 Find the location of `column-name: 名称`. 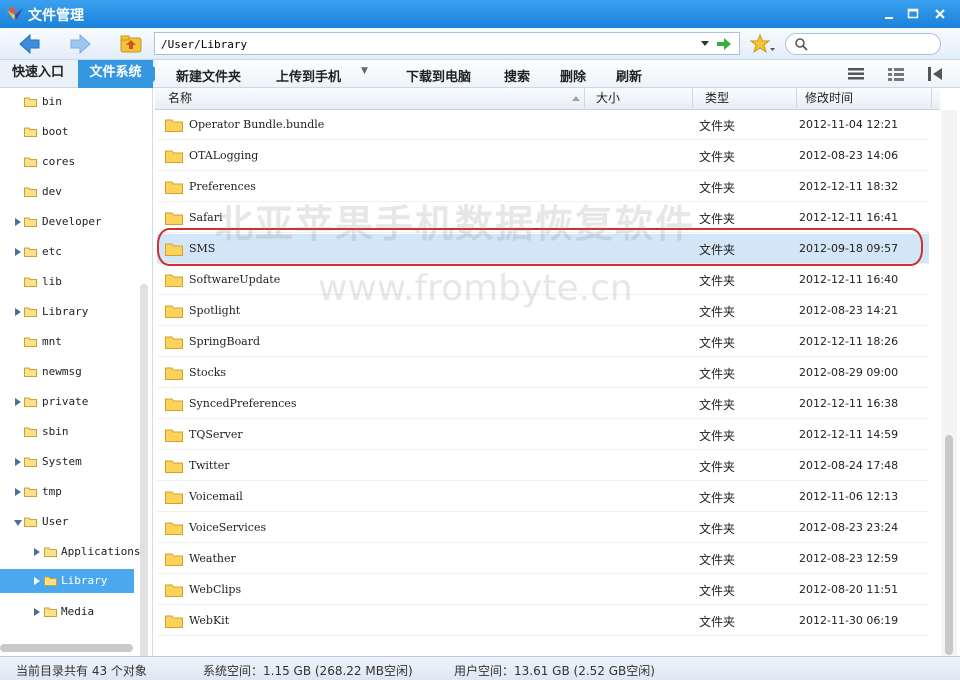

column-name: 名称 is located at coordinates (372, 99).